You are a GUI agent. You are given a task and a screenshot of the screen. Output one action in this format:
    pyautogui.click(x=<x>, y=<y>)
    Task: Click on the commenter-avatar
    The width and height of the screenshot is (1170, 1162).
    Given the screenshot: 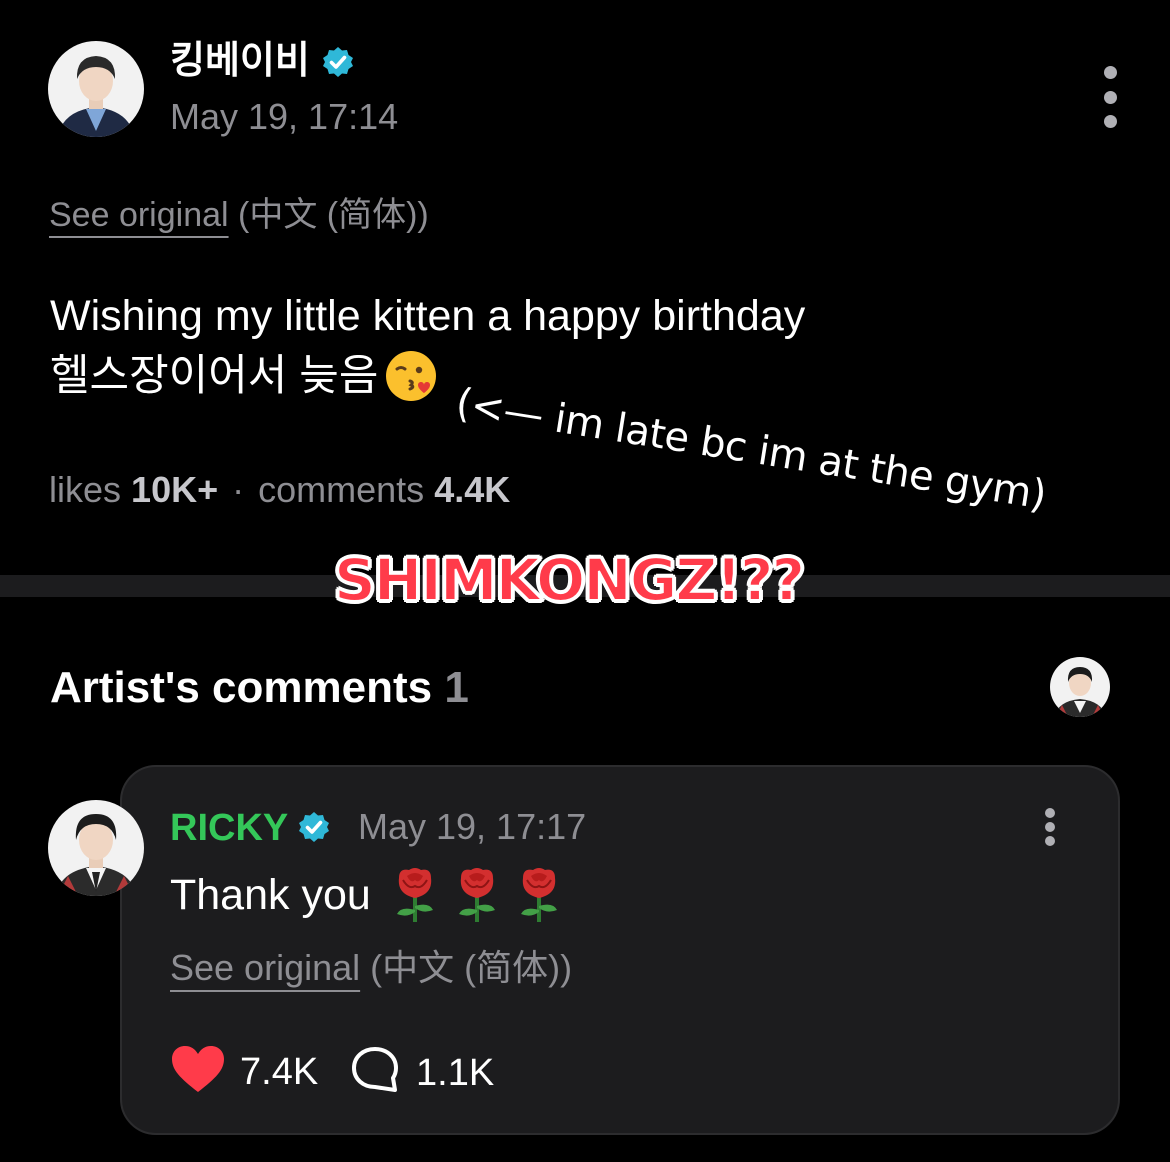 What is the action you would take?
    pyautogui.click(x=96, y=848)
    